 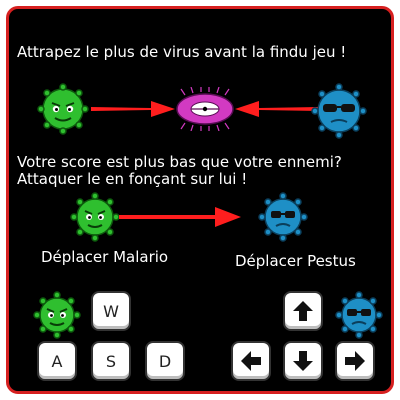 I want to click on key-d: D, so click(x=165, y=361).